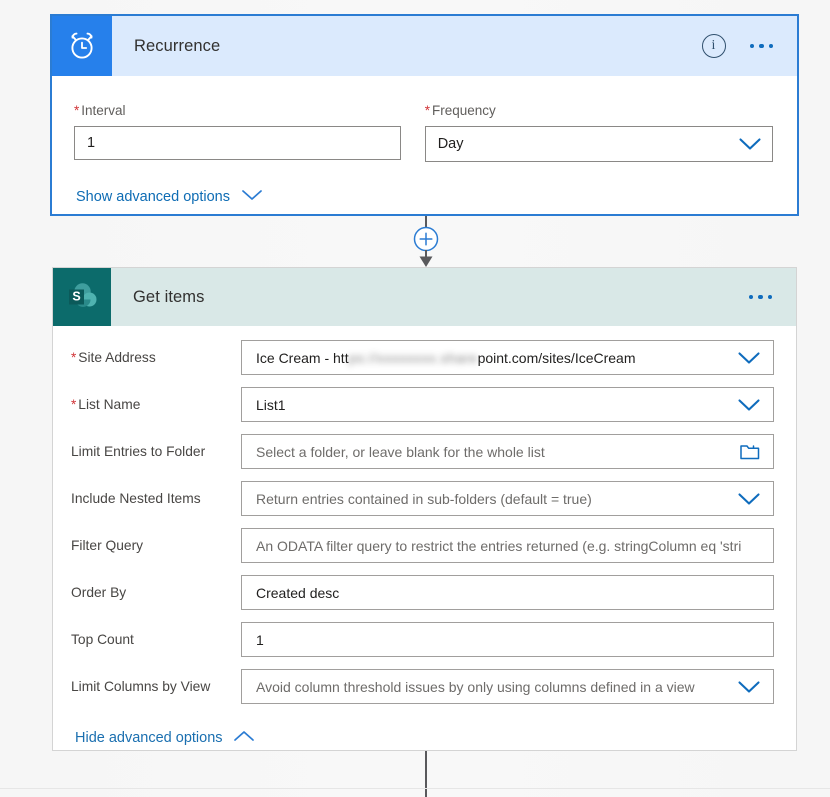 This screenshot has height=797, width=830. Describe the element at coordinates (271, 404) in the screenshot. I see `list-name-value: List1` at that location.